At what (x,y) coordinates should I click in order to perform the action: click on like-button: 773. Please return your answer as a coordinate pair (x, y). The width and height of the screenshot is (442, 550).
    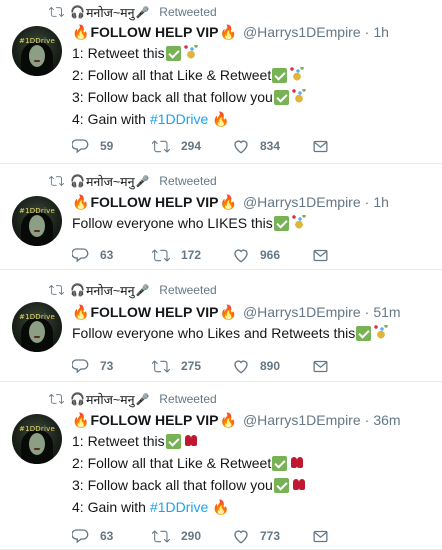
    Looking at the image, I should click on (272, 536).